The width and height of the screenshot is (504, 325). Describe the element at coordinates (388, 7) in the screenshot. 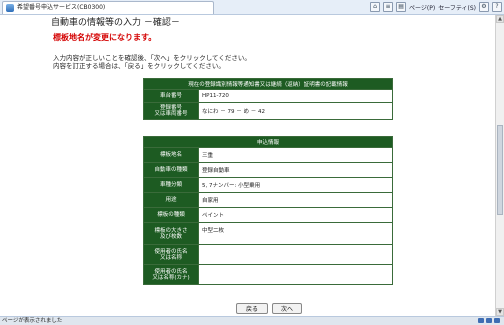

I see `feeds-icon: ≡` at that location.